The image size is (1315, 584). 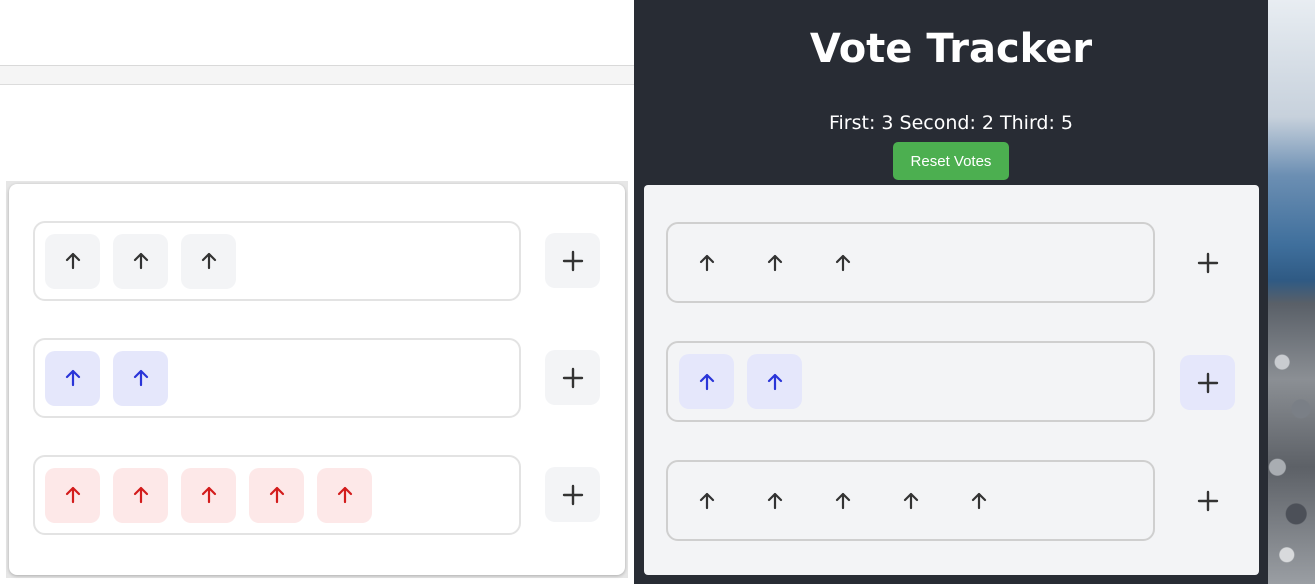 I want to click on vote-counts: First: 3 Second: 2 Third: 5, so click(x=951, y=123).